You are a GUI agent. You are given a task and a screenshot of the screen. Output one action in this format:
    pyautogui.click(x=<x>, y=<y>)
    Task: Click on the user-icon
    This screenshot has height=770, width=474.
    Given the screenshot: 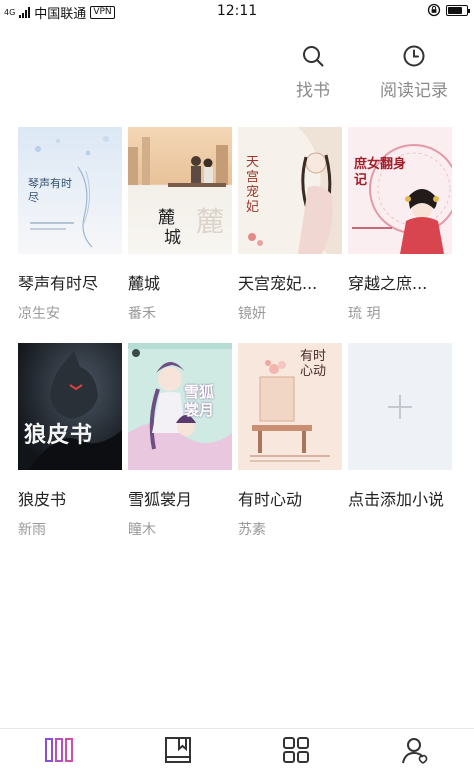 What is the action you would take?
    pyautogui.click(x=414, y=750)
    